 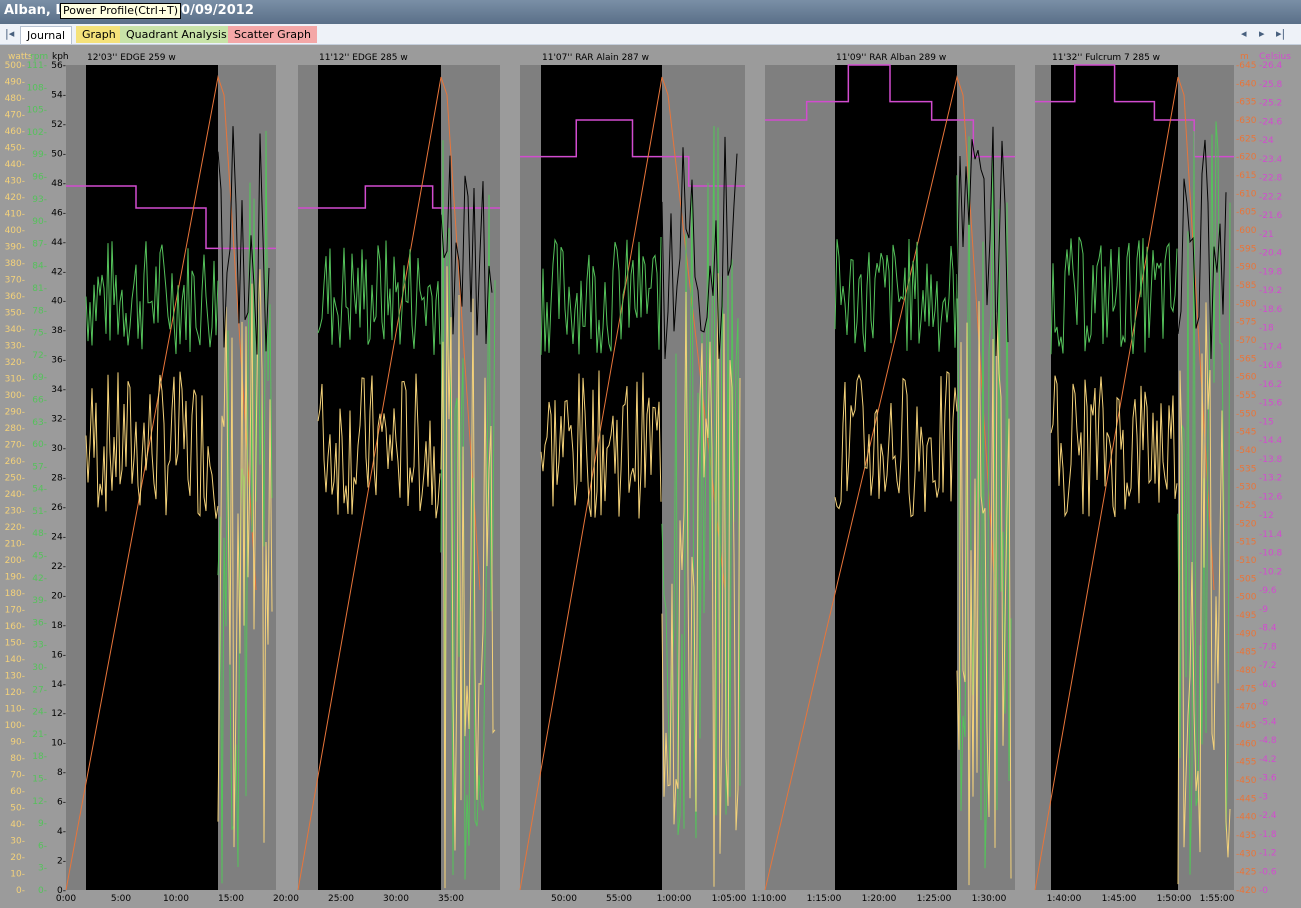 I want to click on kph-tick-label: 42-, so click(x=58, y=272).